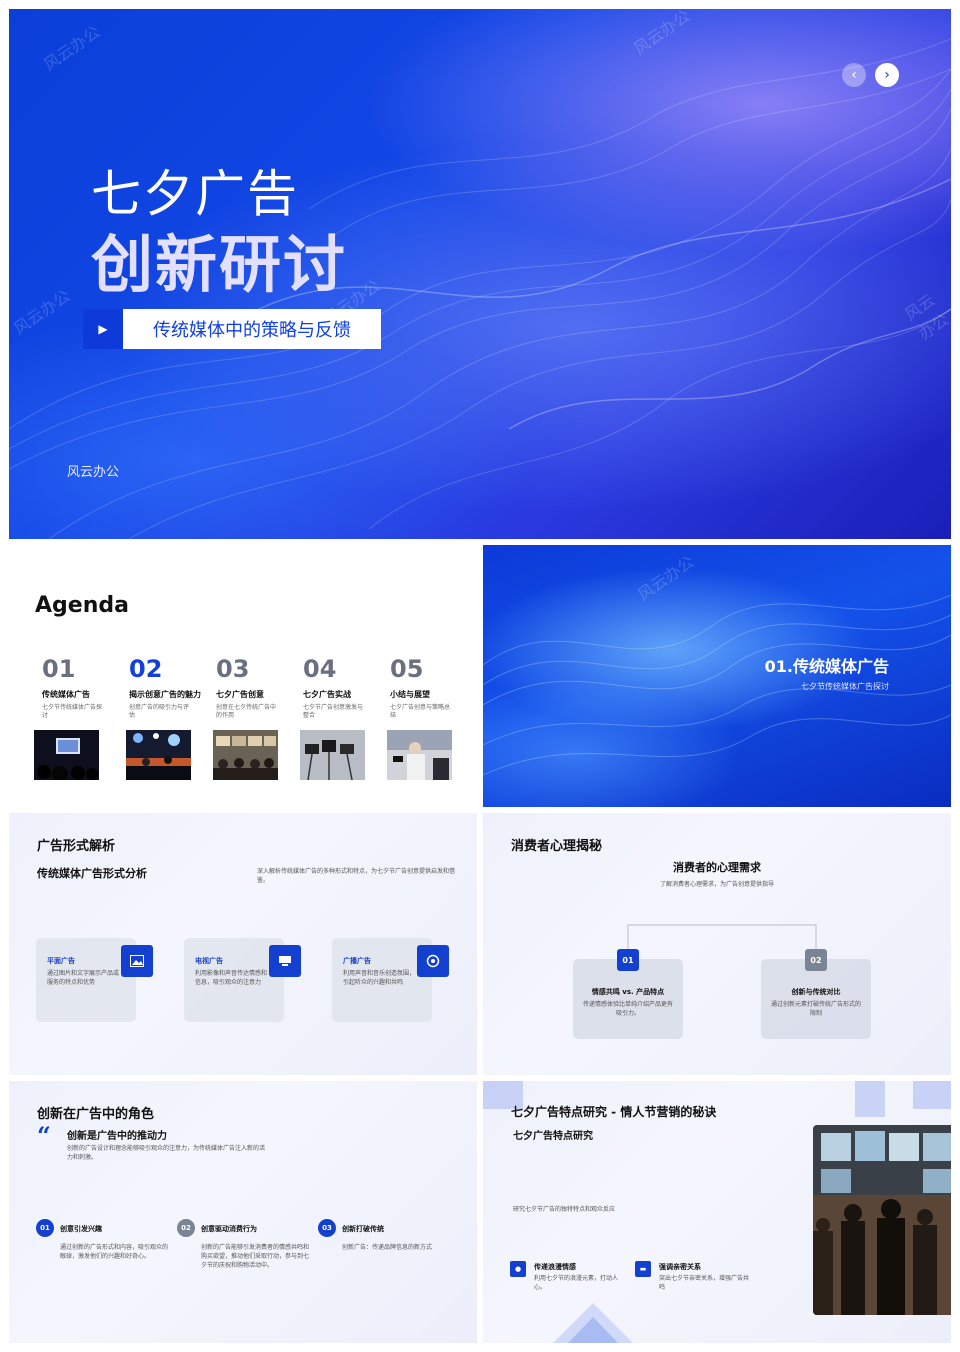 This screenshot has width=960, height=1352. What do you see at coordinates (343, 688) in the screenshot?
I see `agenda-item: 04 七夕广告实战 七夕节广告创意激发与整合` at bounding box center [343, 688].